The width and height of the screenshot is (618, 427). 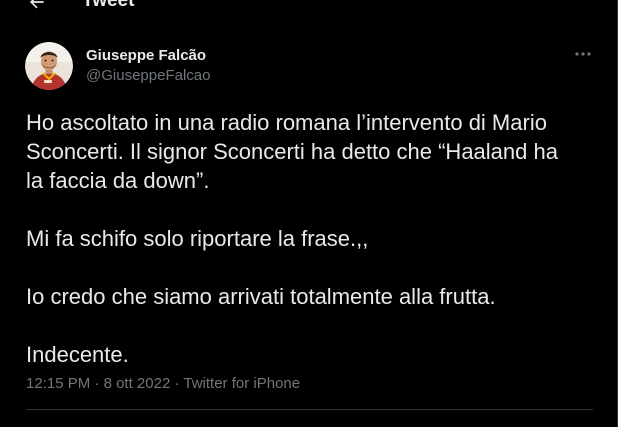 I want to click on tweet-paragraph: Mi fa schifo solo riportare la frase.,,, so click(x=311, y=238).